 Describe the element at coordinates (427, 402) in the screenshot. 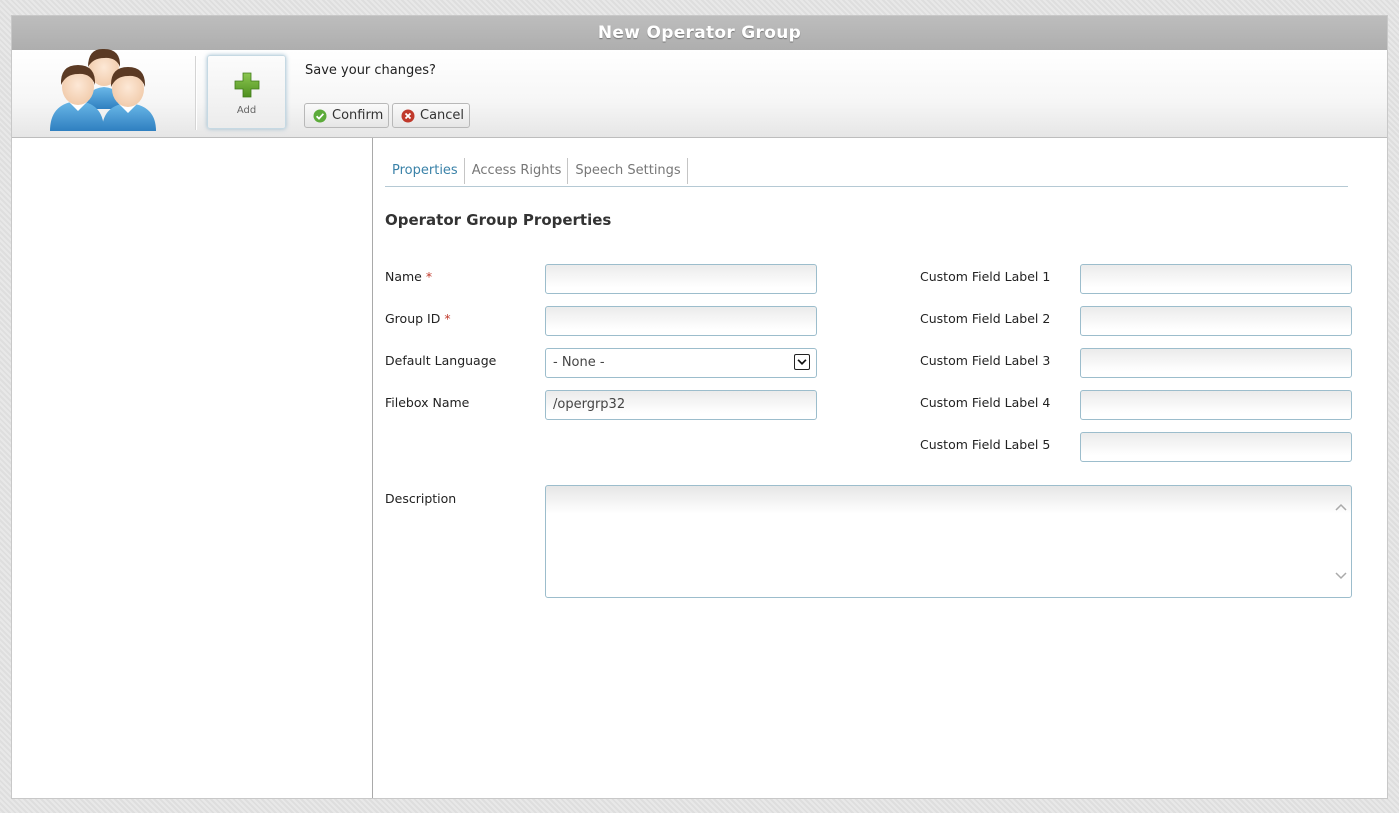

I see `filebox-name-label: Filebox Name` at that location.